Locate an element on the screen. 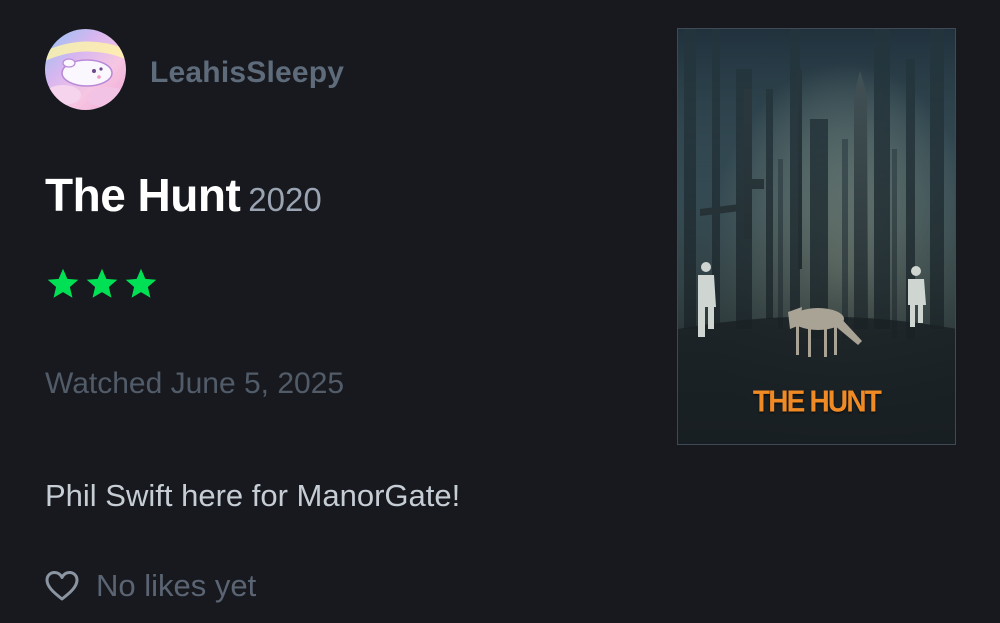 The height and width of the screenshot is (623, 1000). likes-row: No likes yet is located at coordinates (150, 586).